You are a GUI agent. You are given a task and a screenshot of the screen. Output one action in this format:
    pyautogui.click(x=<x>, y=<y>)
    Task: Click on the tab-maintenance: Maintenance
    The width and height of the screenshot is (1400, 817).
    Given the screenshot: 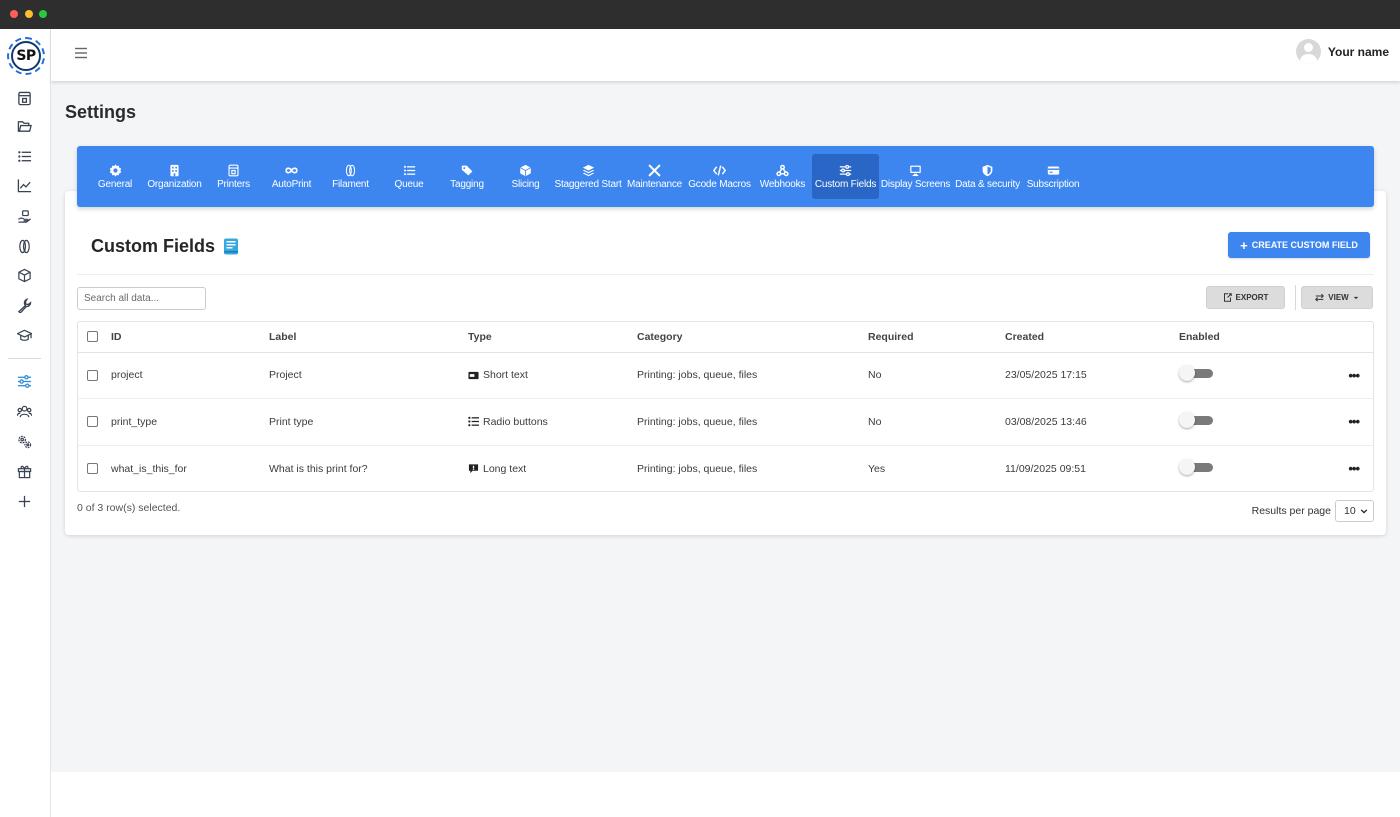 What is the action you would take?
    pyautogui.click(x=654, y=176)
    